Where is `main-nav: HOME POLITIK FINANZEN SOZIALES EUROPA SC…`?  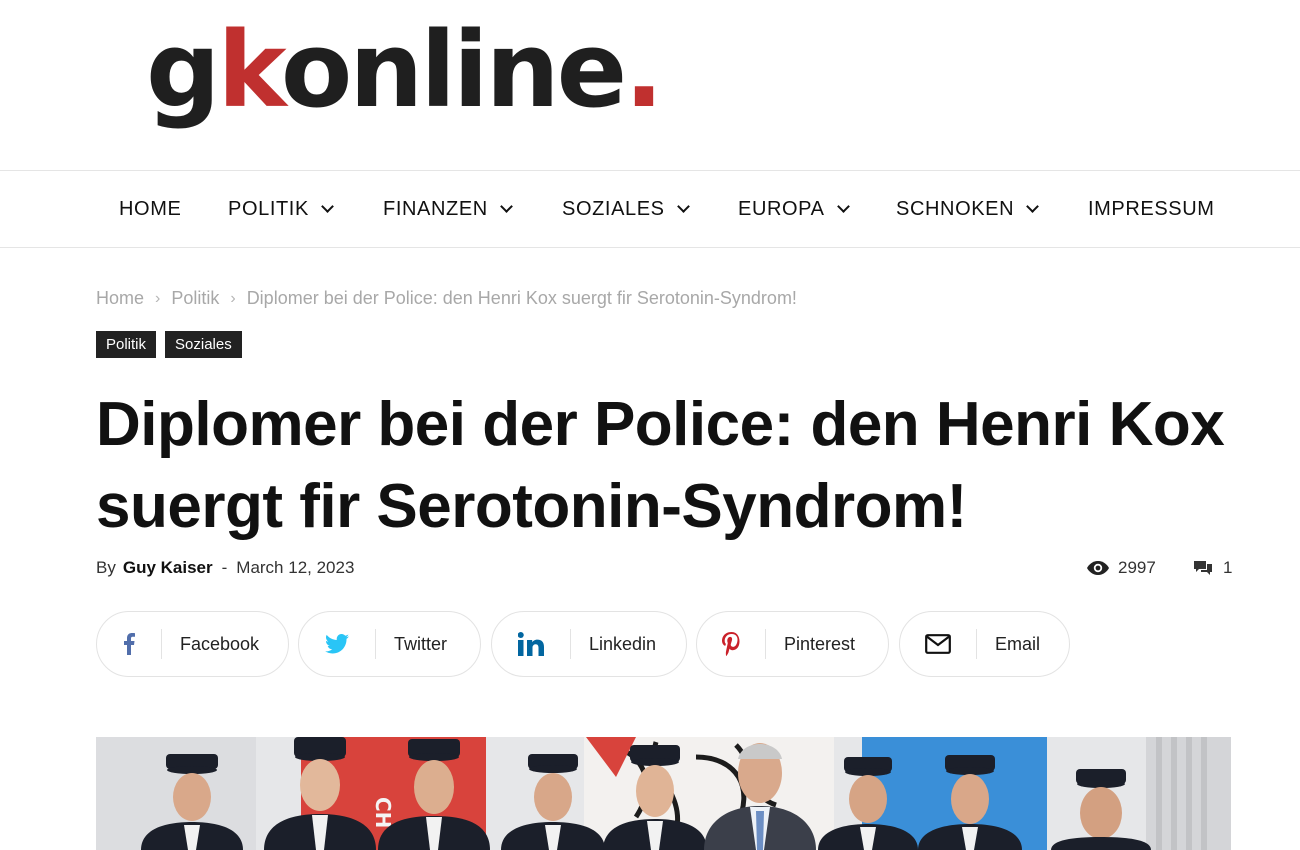
main-nav: HOME POLITIK FINANZEN SOZIALES EUROPA SC… is located at coordinates (650, 209).